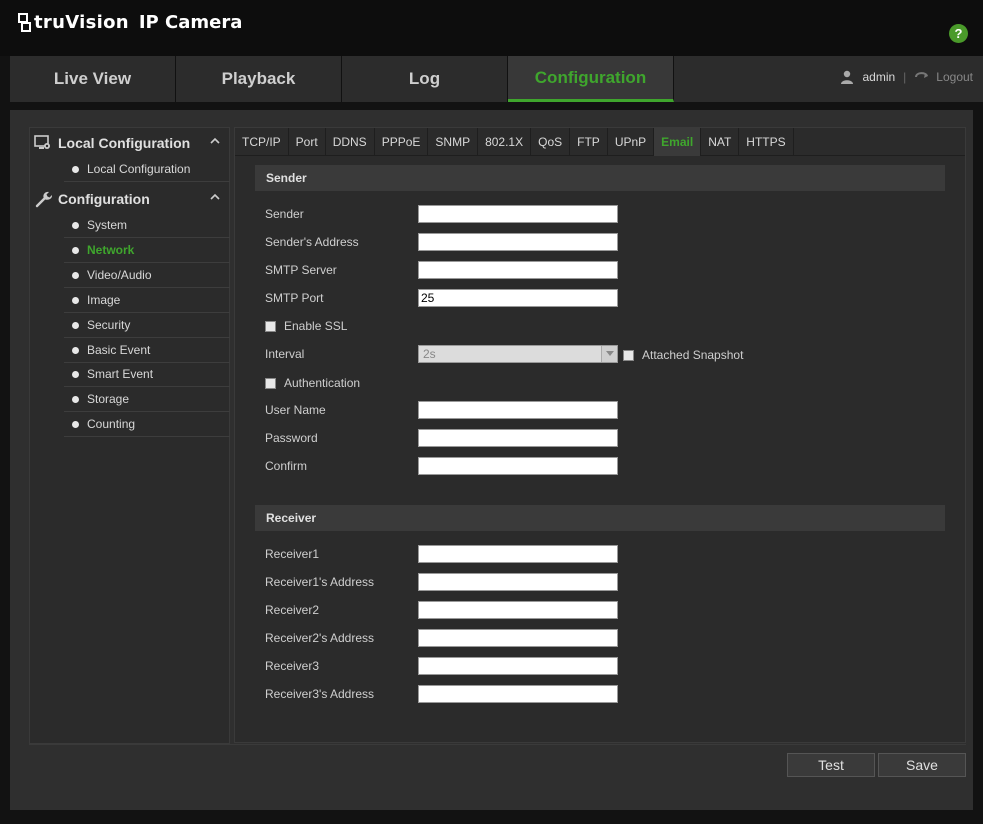 This screenshot has height=824, width=983. Describe the element at coordinates (292, 554) in the screenshot. I see `receiver1-label: Receiver1` at that location.